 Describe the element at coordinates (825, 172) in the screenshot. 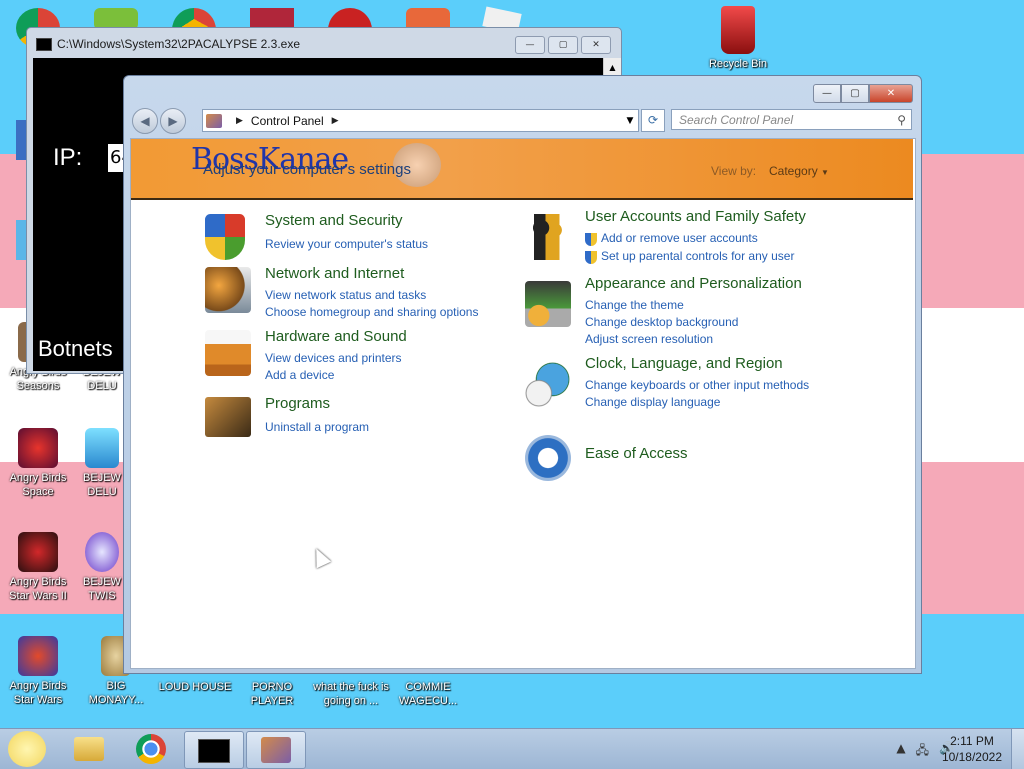

I see `chevron-down-icon: ▼` at that location.